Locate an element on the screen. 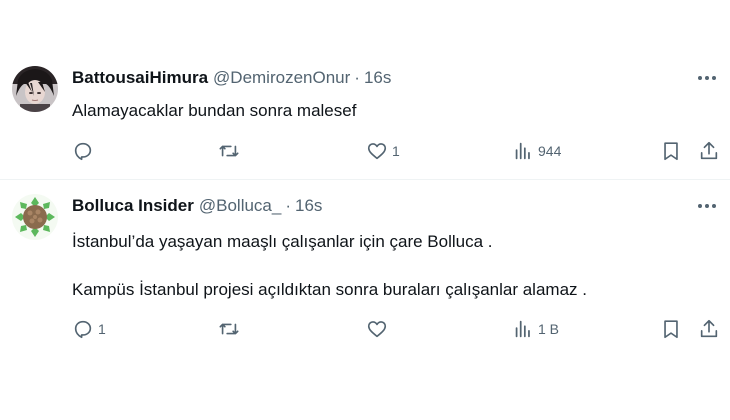 The image size is (730, 420). reply-button: 1 is located at coordinates (89, 329).